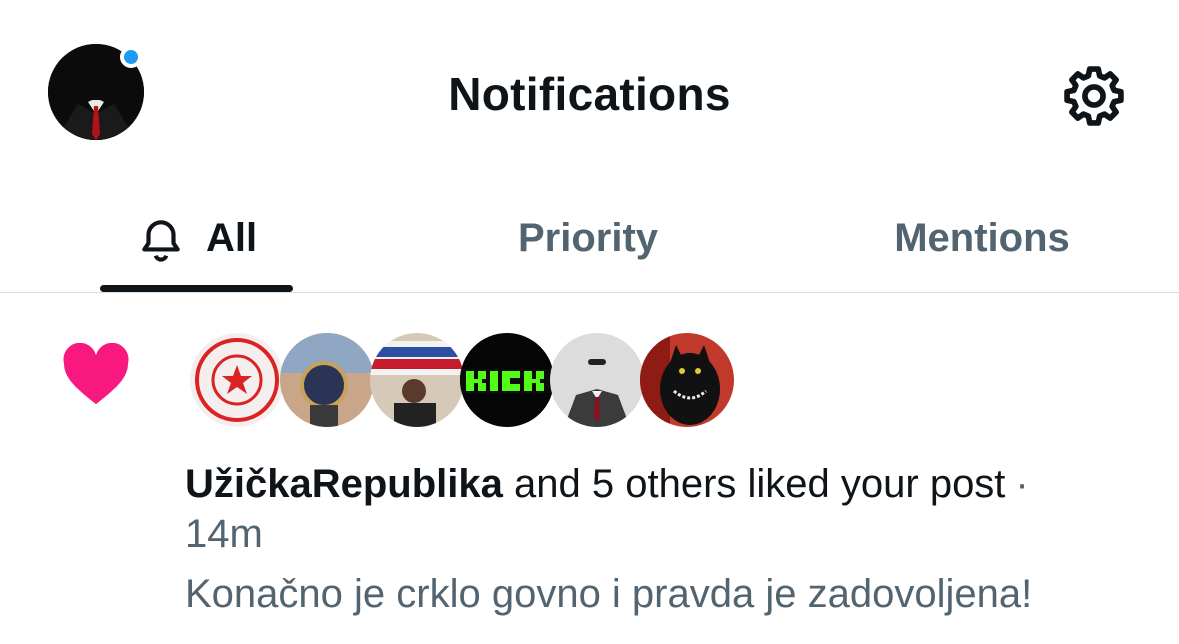 This screenshot has height=644, width=1179. Describe the element at coordinates (507, 380) in the screenshot. I see `liker-avatar-kick` at that location.